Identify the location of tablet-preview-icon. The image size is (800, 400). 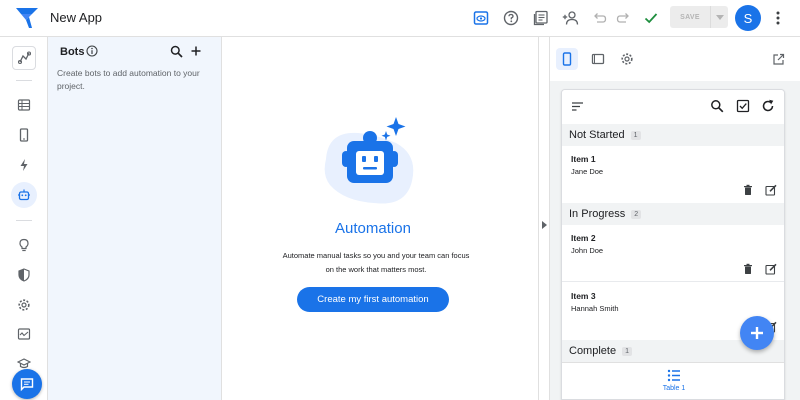
(598, 59).